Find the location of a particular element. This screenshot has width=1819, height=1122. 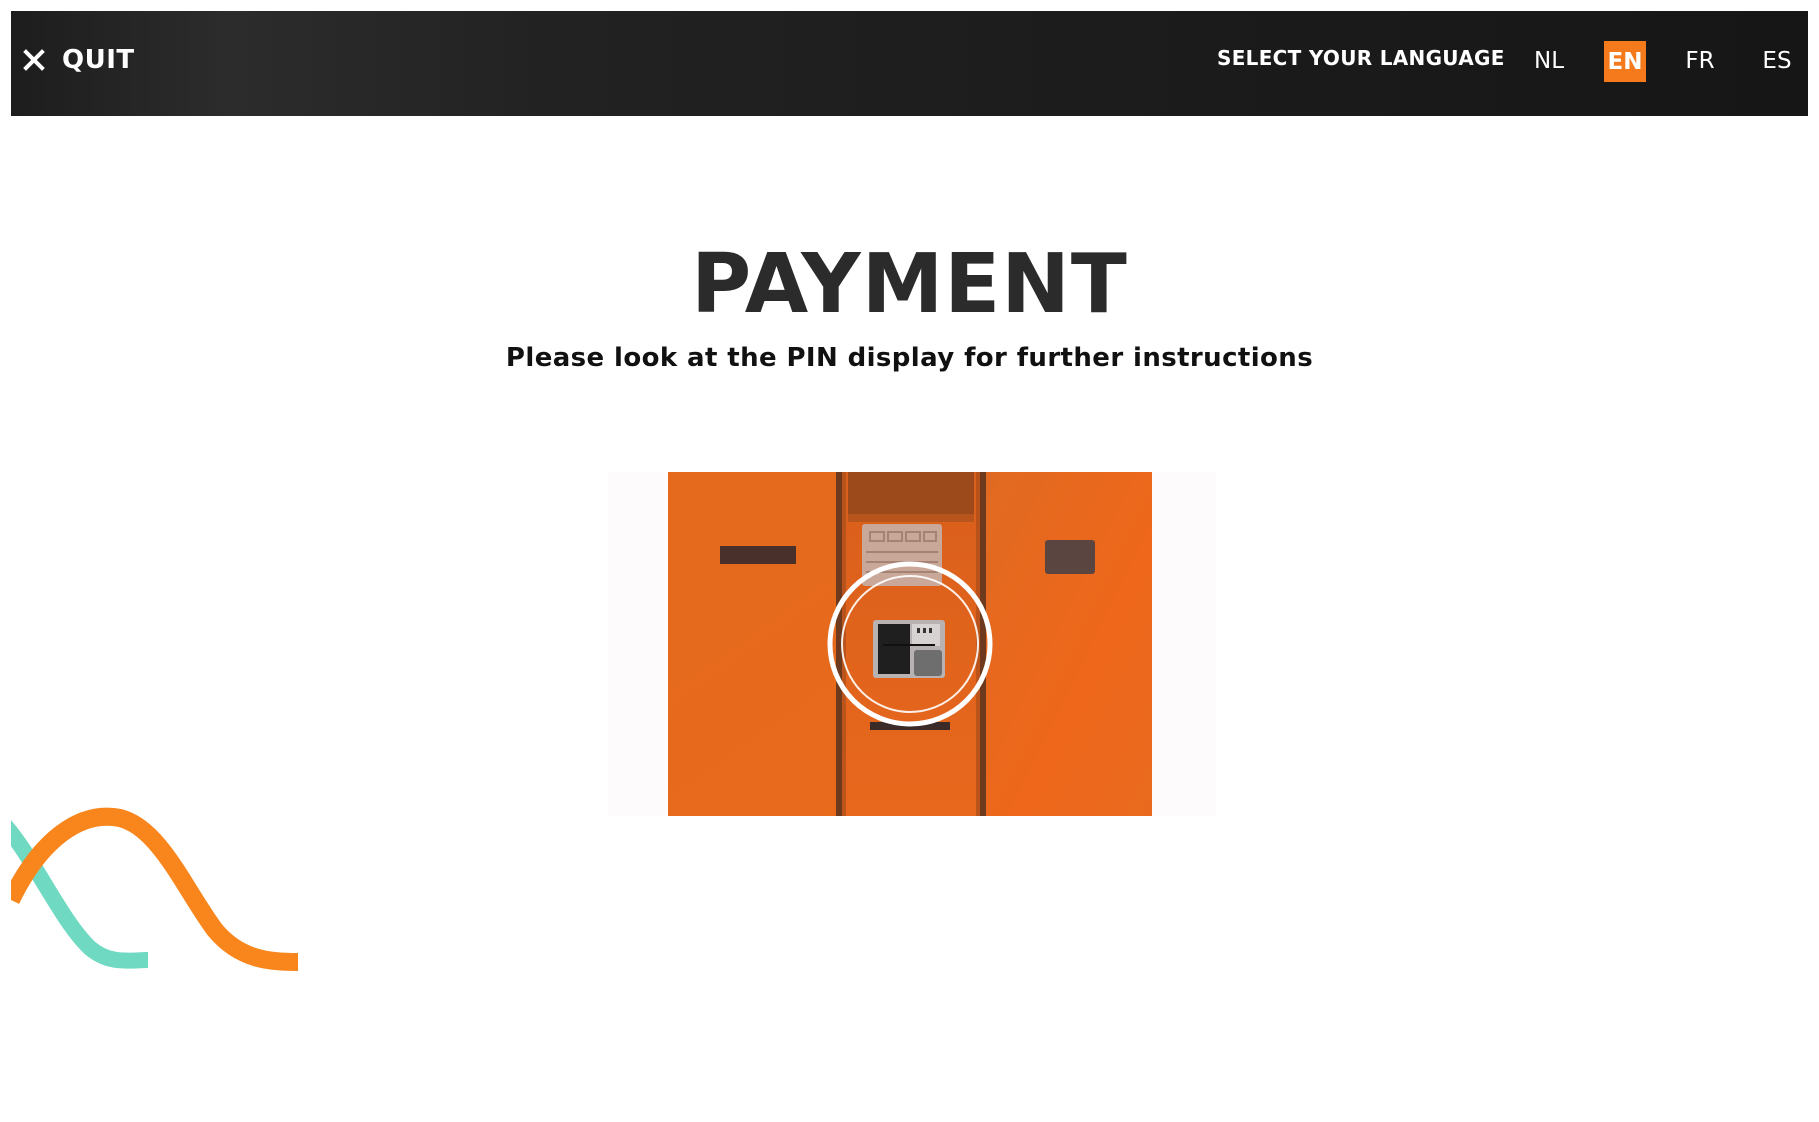

page-title: PAYMENT is located at coordinates (909, 284).